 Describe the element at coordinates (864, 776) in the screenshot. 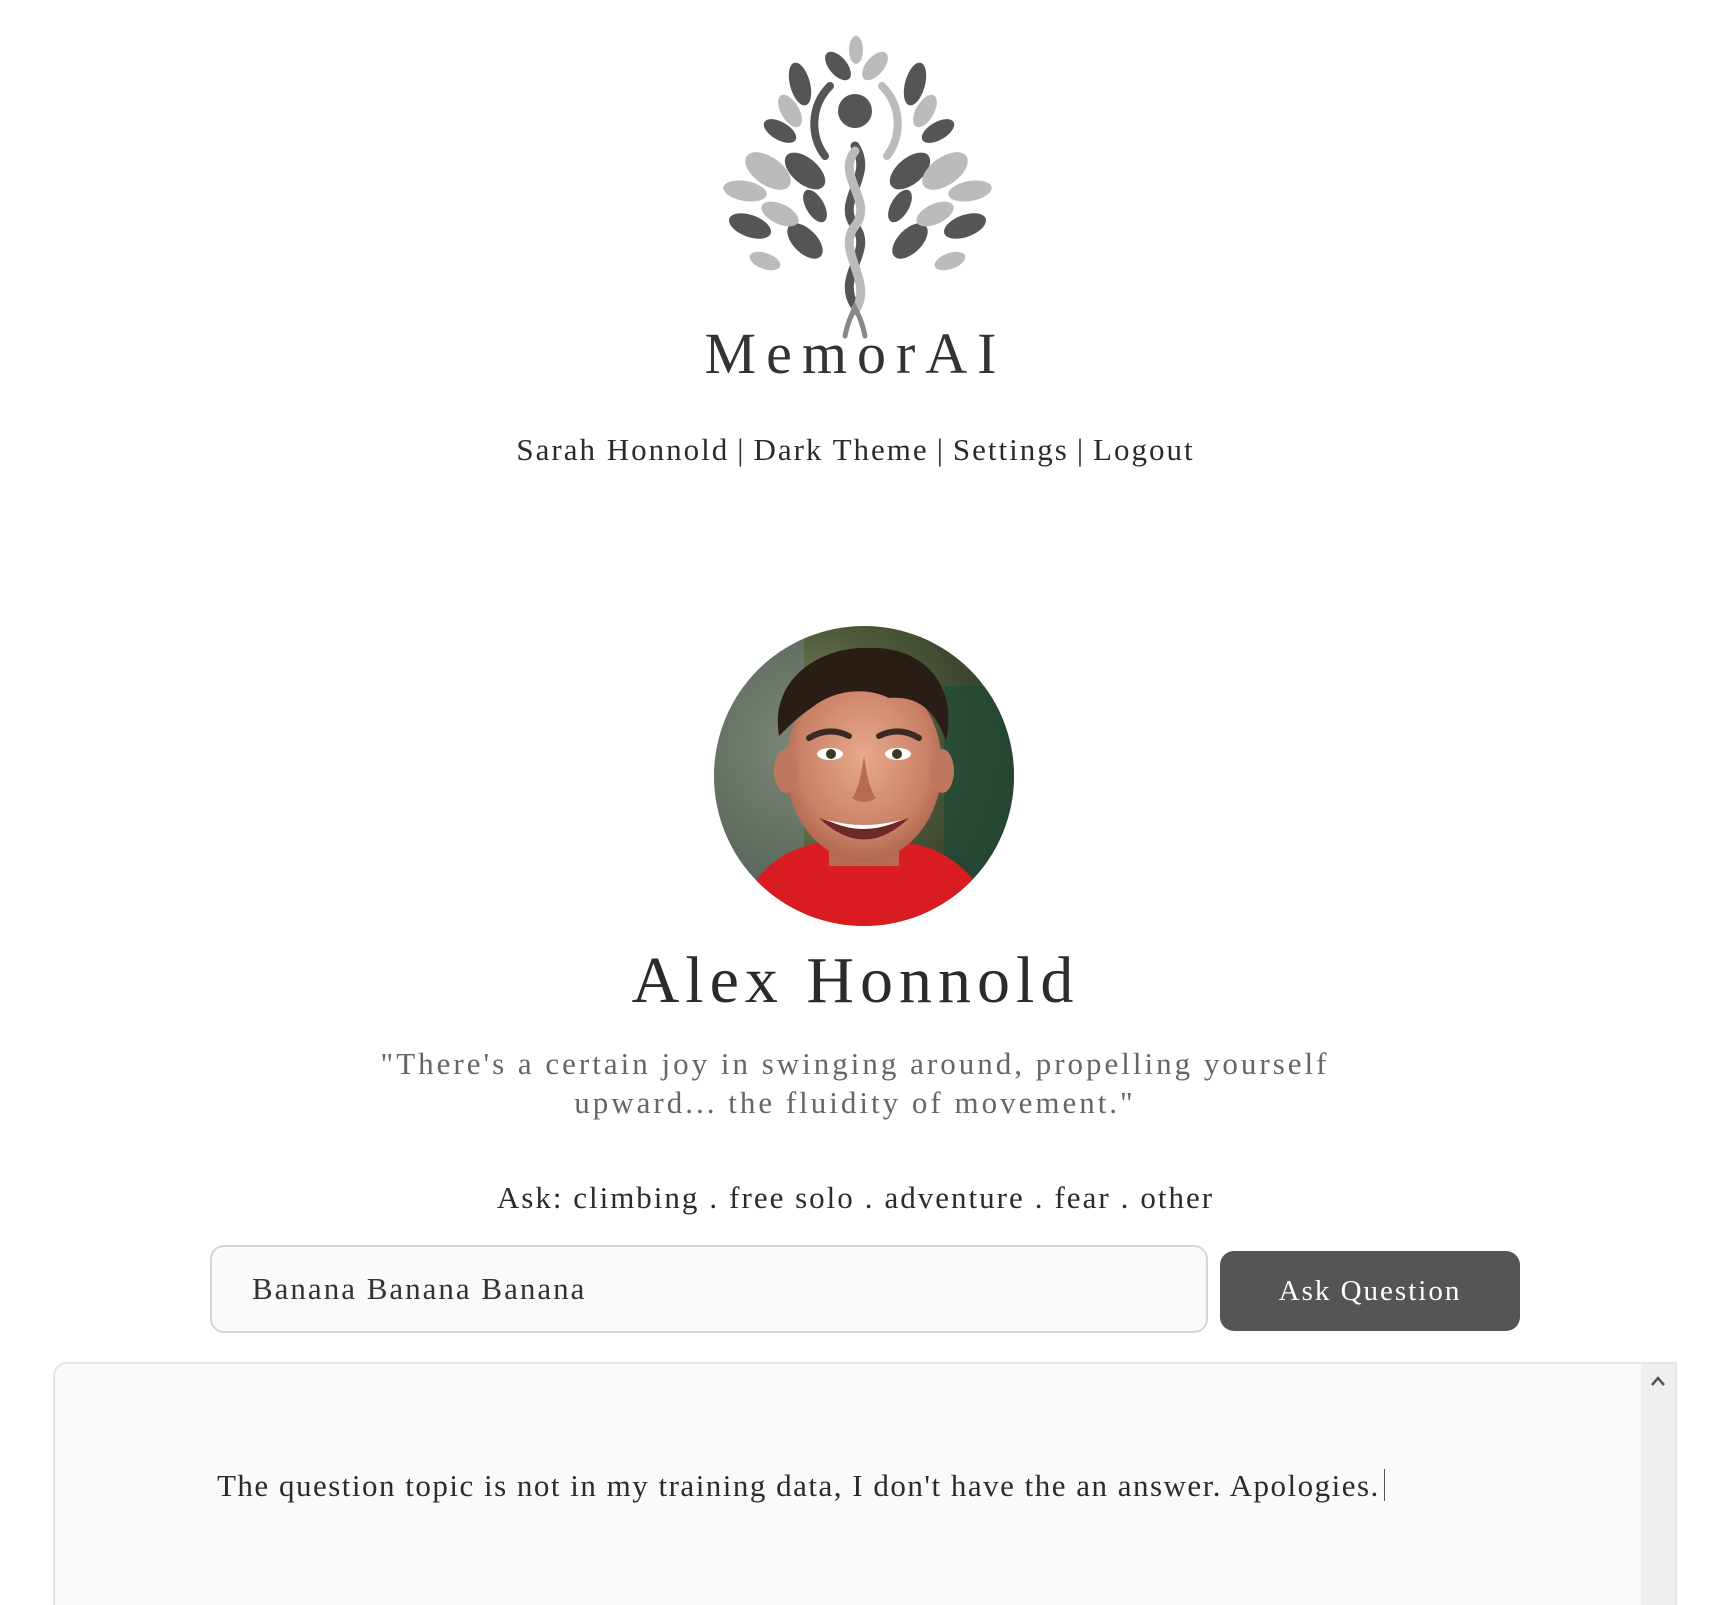

I see `portrait-avatar` at that location.